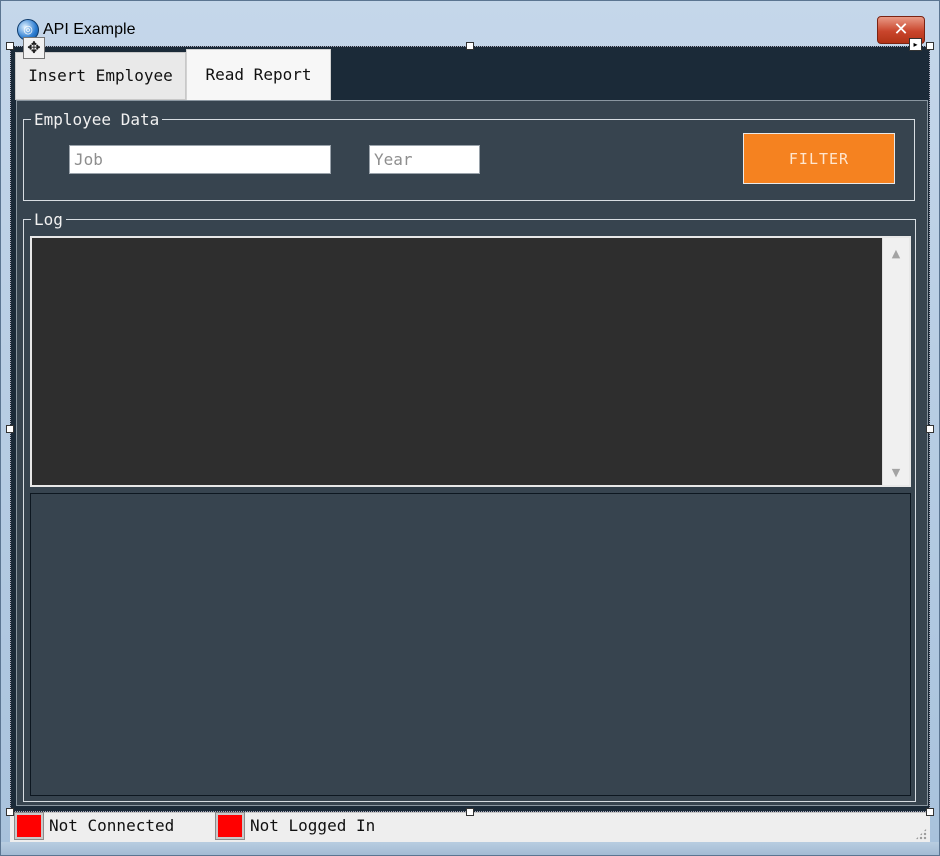 The width and height of the screenshot is (940, 856). Describe the element at coordinates (112, 825) in the screenshot. I see `connection-status-text: Not Connected` at that location.